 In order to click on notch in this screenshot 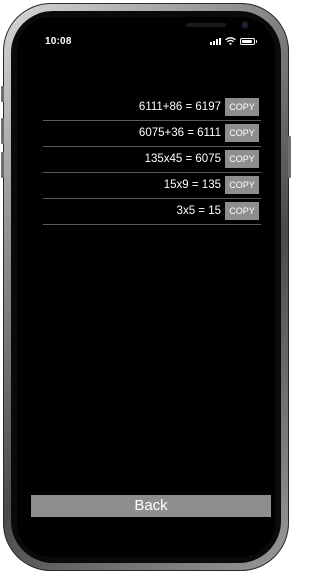, I will do `click(164, 29)`.